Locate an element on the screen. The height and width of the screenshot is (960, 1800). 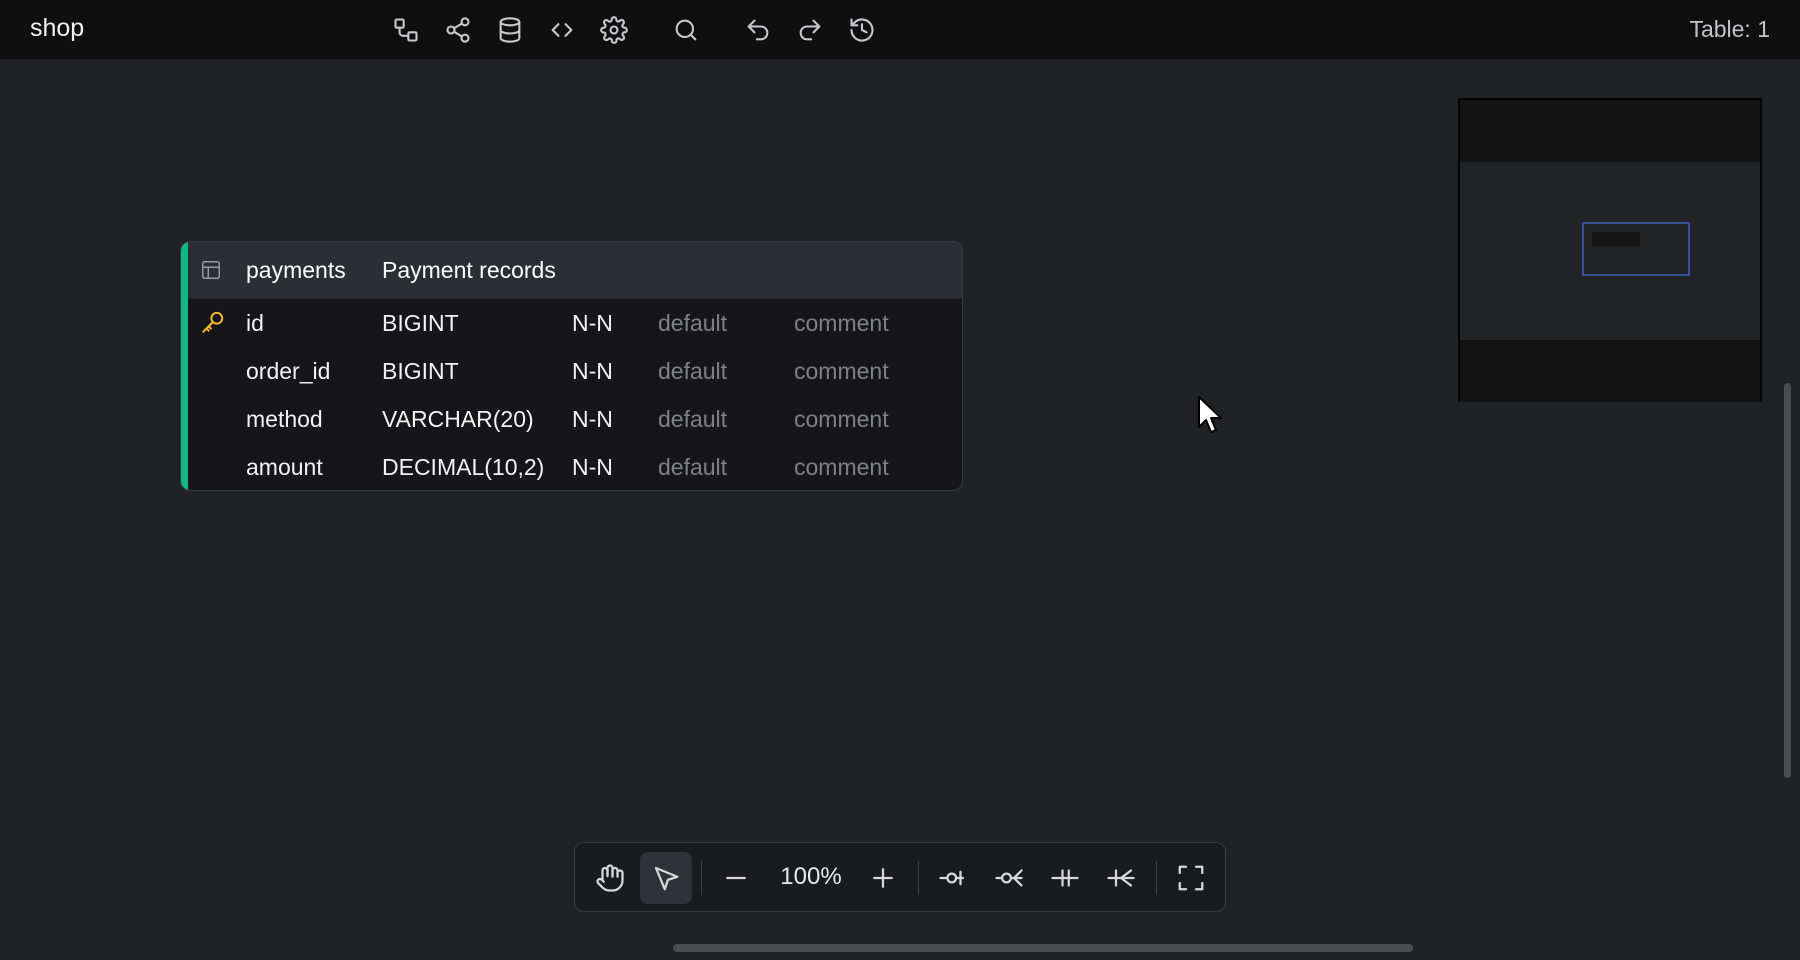
project-title: shop is located at coordinates (57, 28).